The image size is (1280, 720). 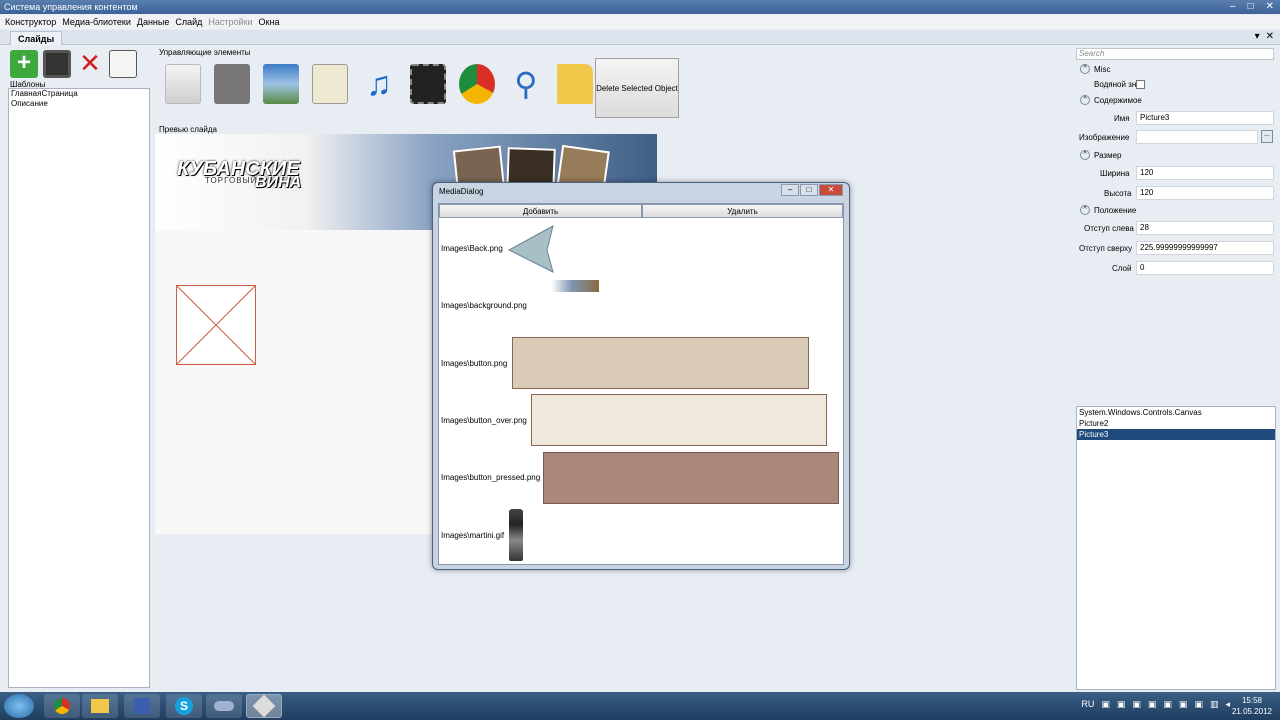 I want to click on left-panel: + ✕ Шаблоны ГлавнаяСтраница Описание, so click(x=77, y=371).